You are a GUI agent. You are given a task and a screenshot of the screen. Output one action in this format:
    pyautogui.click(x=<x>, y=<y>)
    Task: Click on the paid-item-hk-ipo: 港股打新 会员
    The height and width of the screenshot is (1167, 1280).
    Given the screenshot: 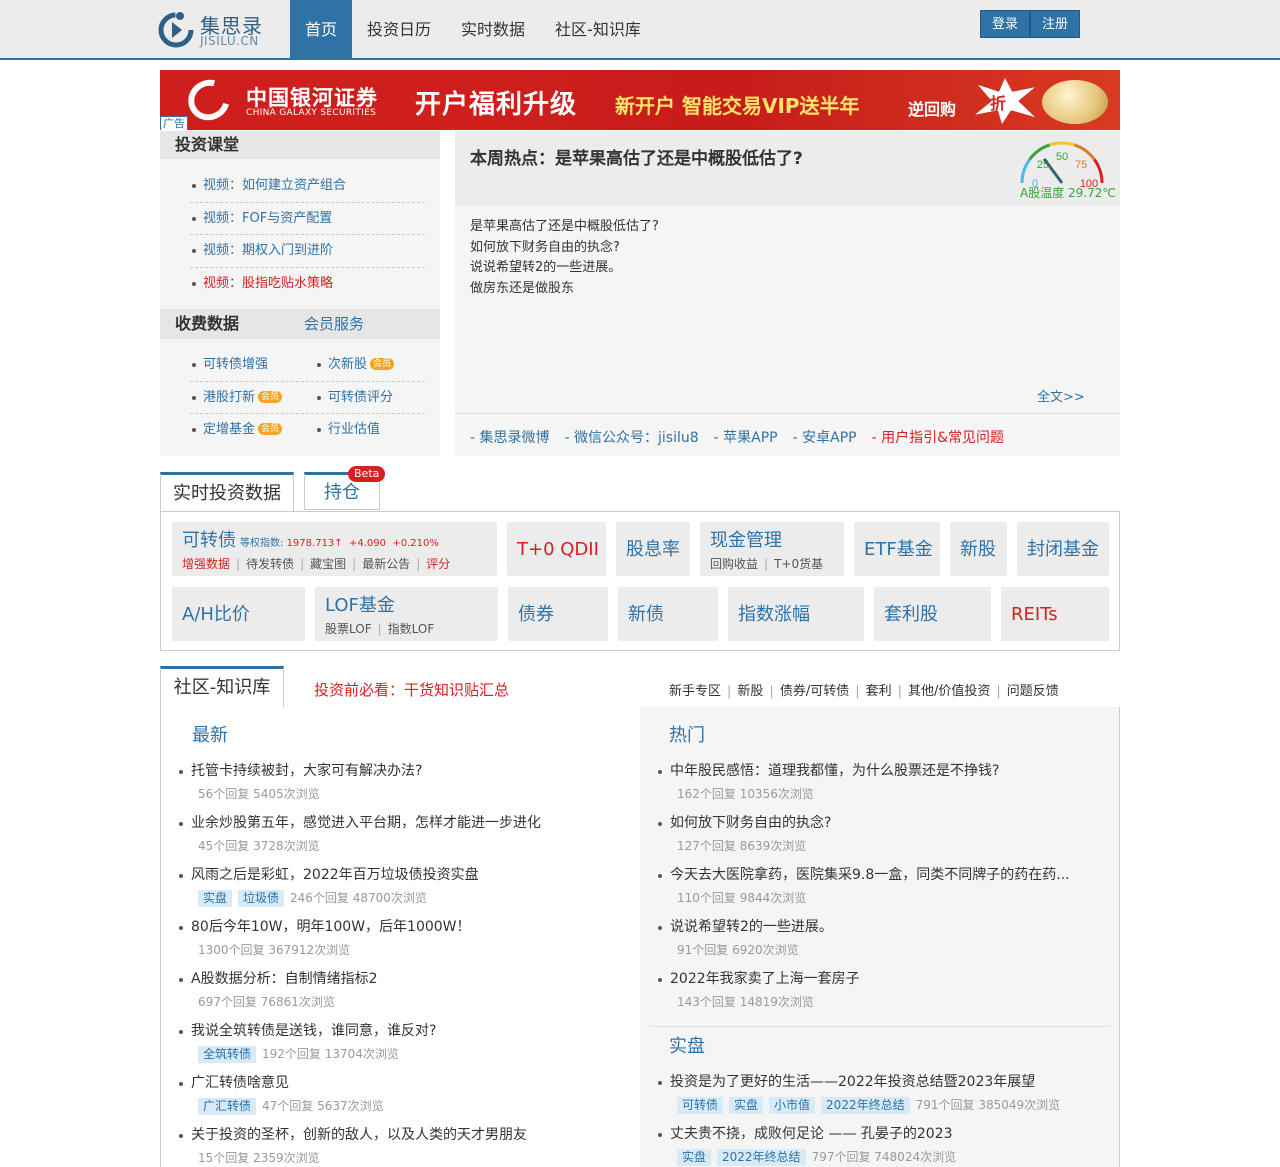 What is the action you would take?
    pyautogui.click(x=252, y=398)
    